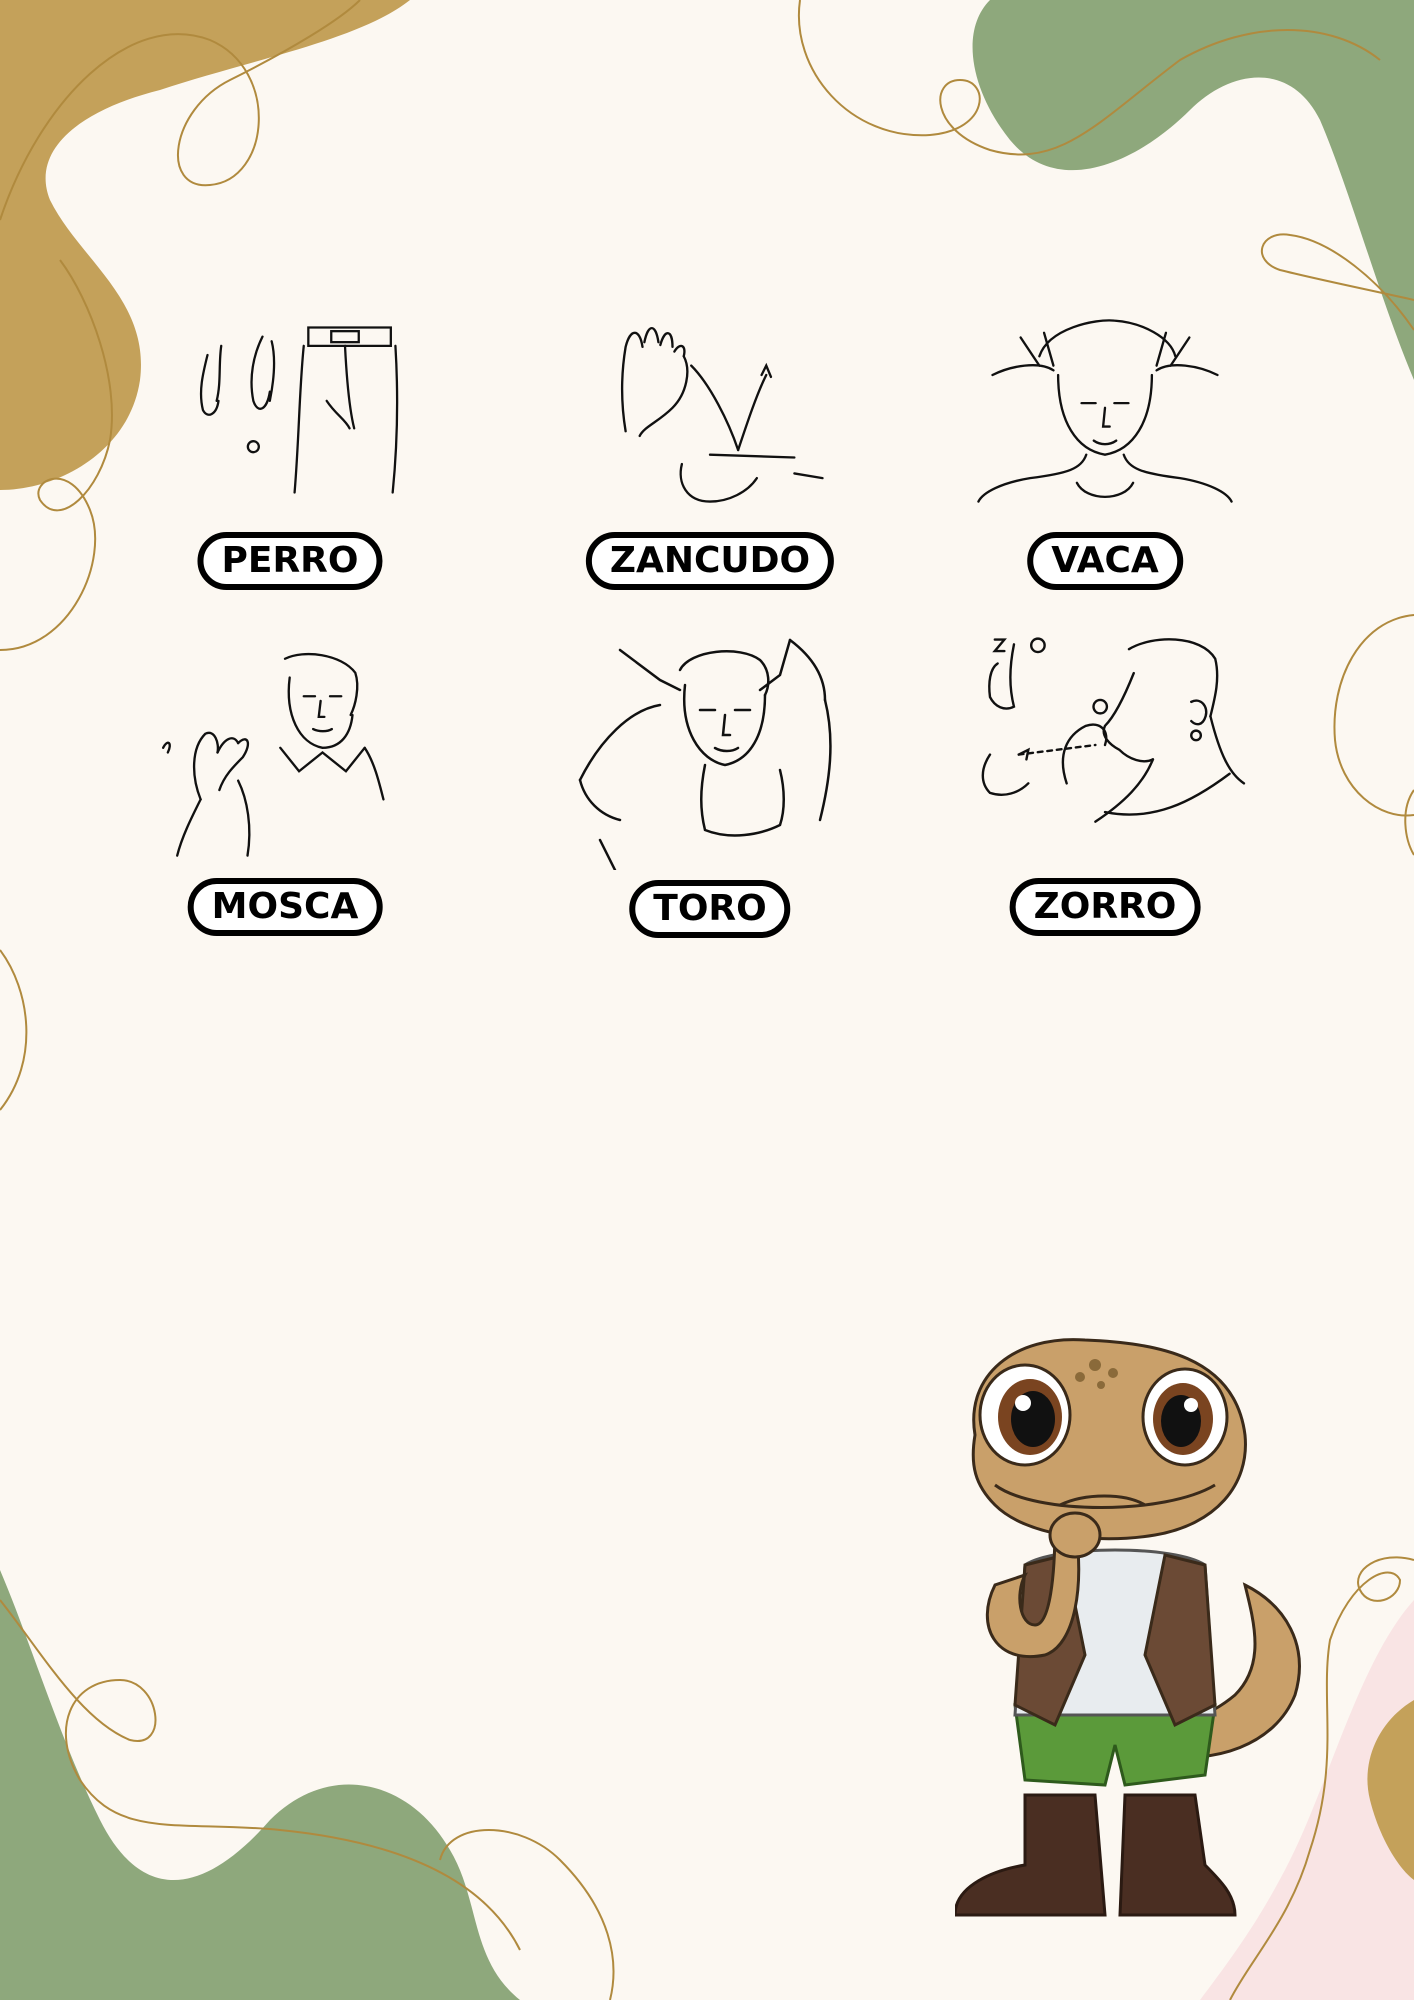 The height and width of the screenshot is (2000, 1414). I want to click on sign-zorro-illustration, so click(1113, 730).